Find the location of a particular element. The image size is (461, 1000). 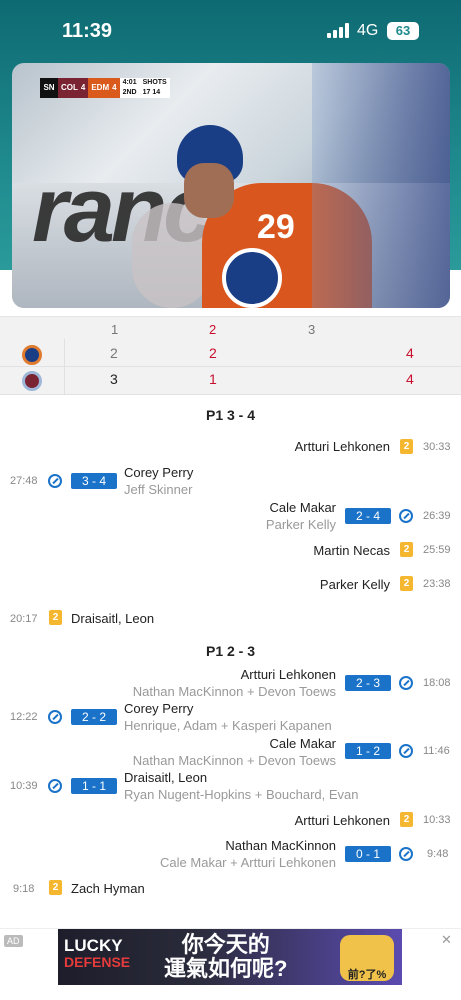

status-time: 11:39 is located at coordinates (87, 31).